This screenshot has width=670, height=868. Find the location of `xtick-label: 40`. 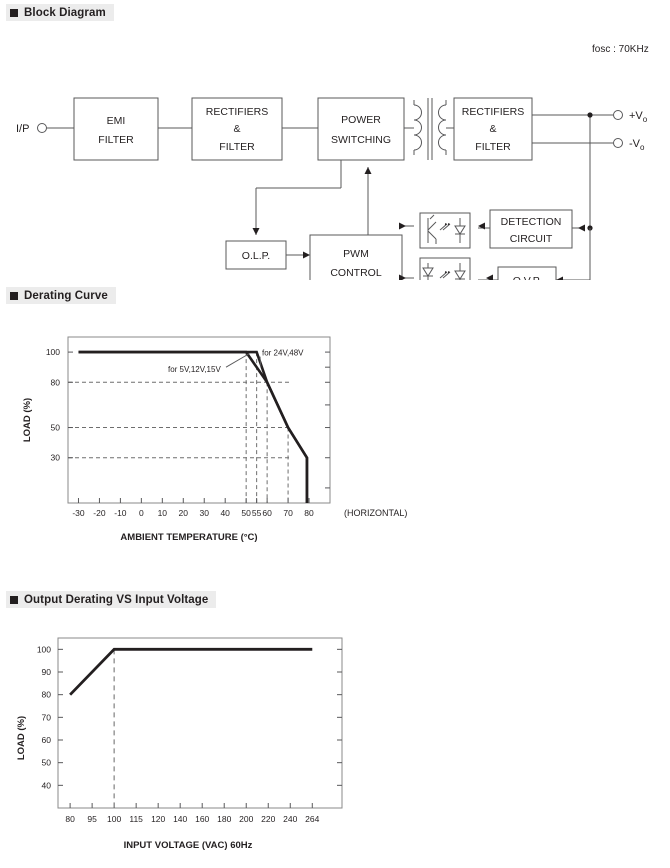

xtick-label: 40 is located at coordinates (225, 513).